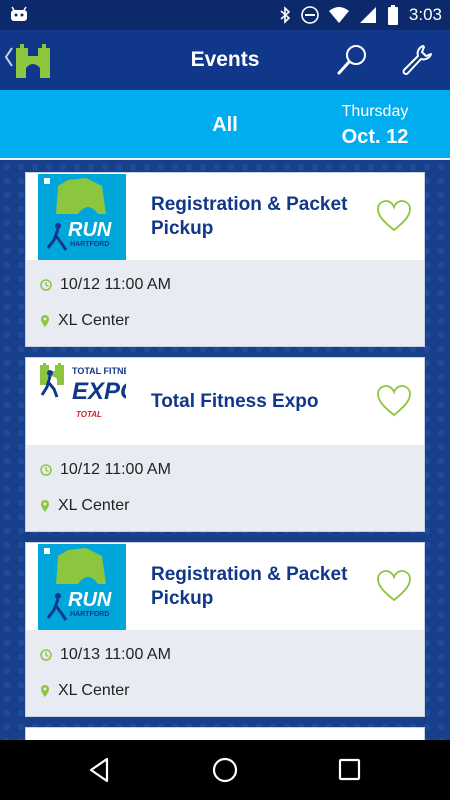  Describe the element at coordinates (19, 13) in the screenshot. I see `android-icon` at that location.